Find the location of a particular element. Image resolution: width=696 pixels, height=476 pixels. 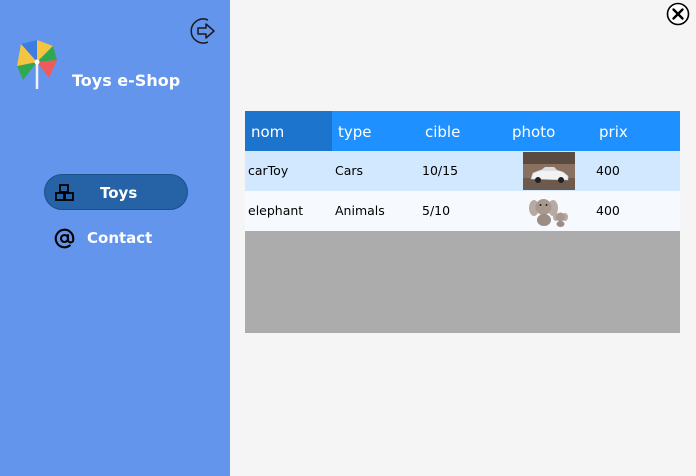

close-icon is located at coordinates (678, 14).